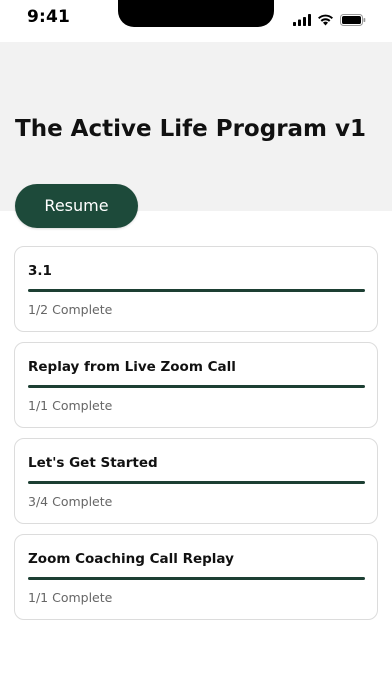 The image size is (392, 696). I want to click on module-status: 1/2 Complete, so click(70, 309).